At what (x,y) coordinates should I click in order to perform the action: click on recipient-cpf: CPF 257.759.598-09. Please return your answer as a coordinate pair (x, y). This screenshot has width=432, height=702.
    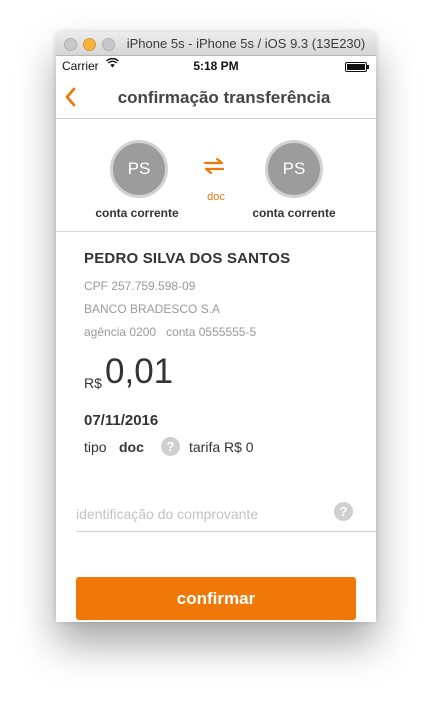
    Looking at the image, I should click on (140, 286).